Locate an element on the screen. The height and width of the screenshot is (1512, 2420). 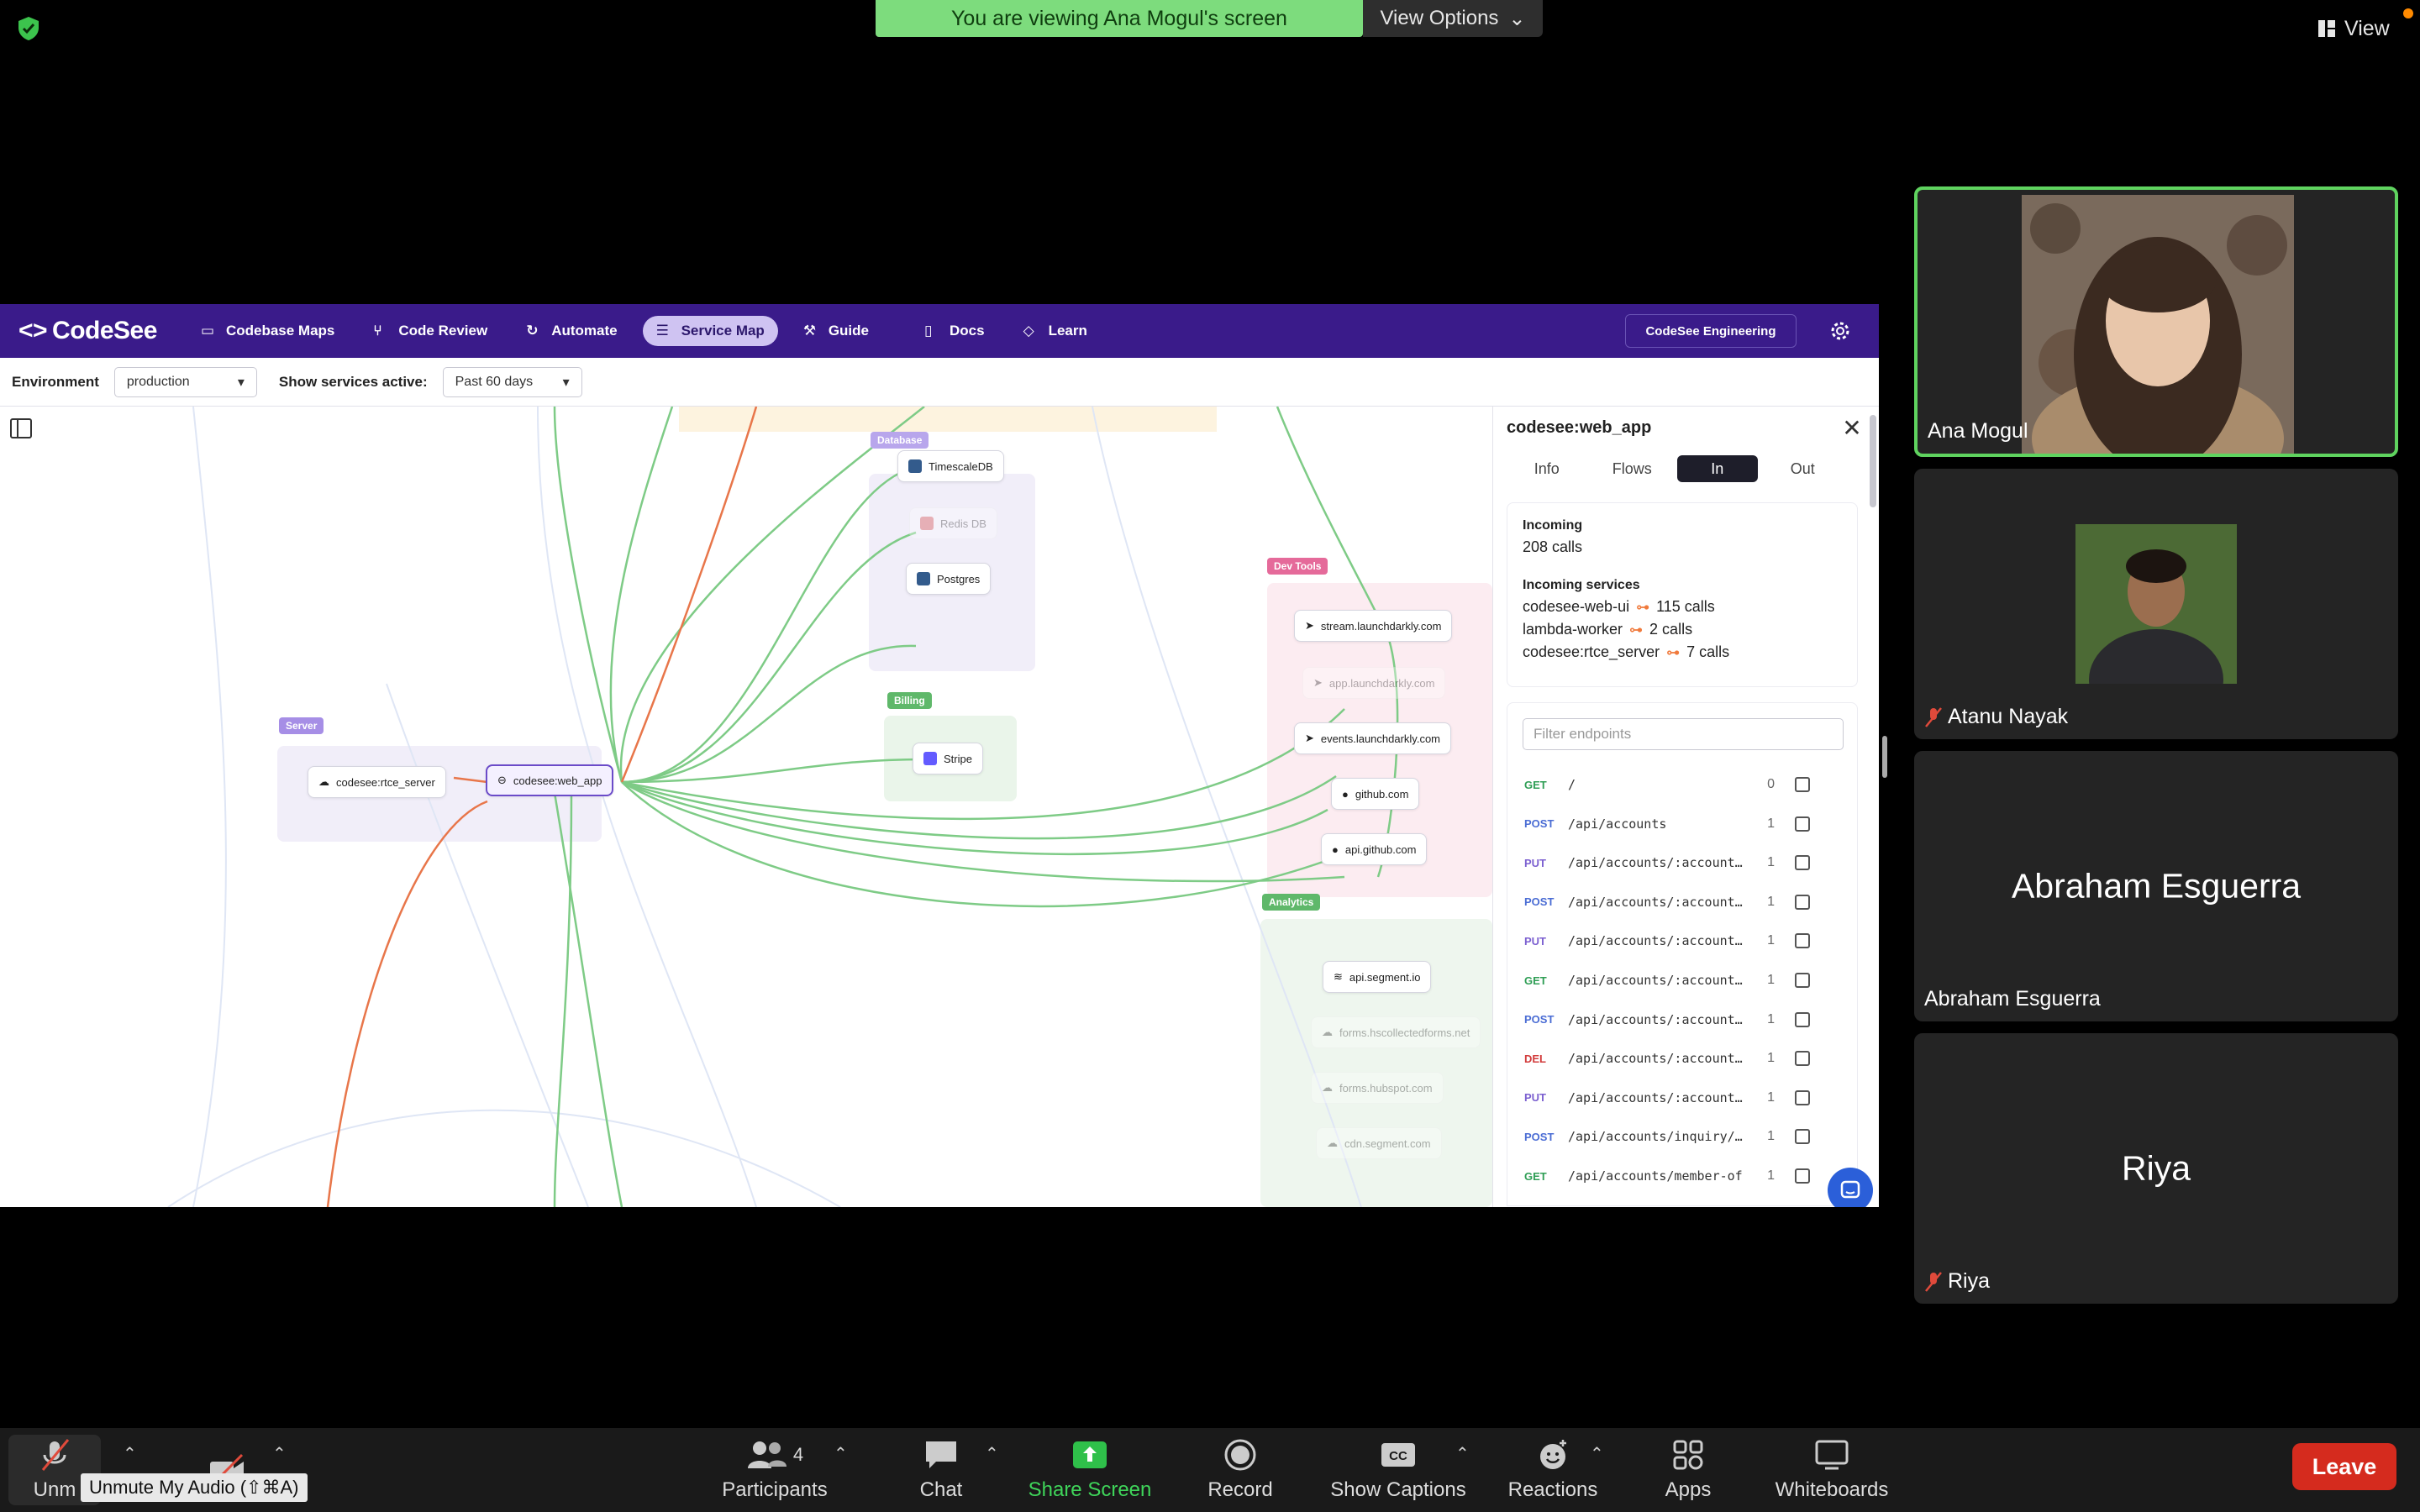
tab-out: Out is located at coordinates (1803, 468).